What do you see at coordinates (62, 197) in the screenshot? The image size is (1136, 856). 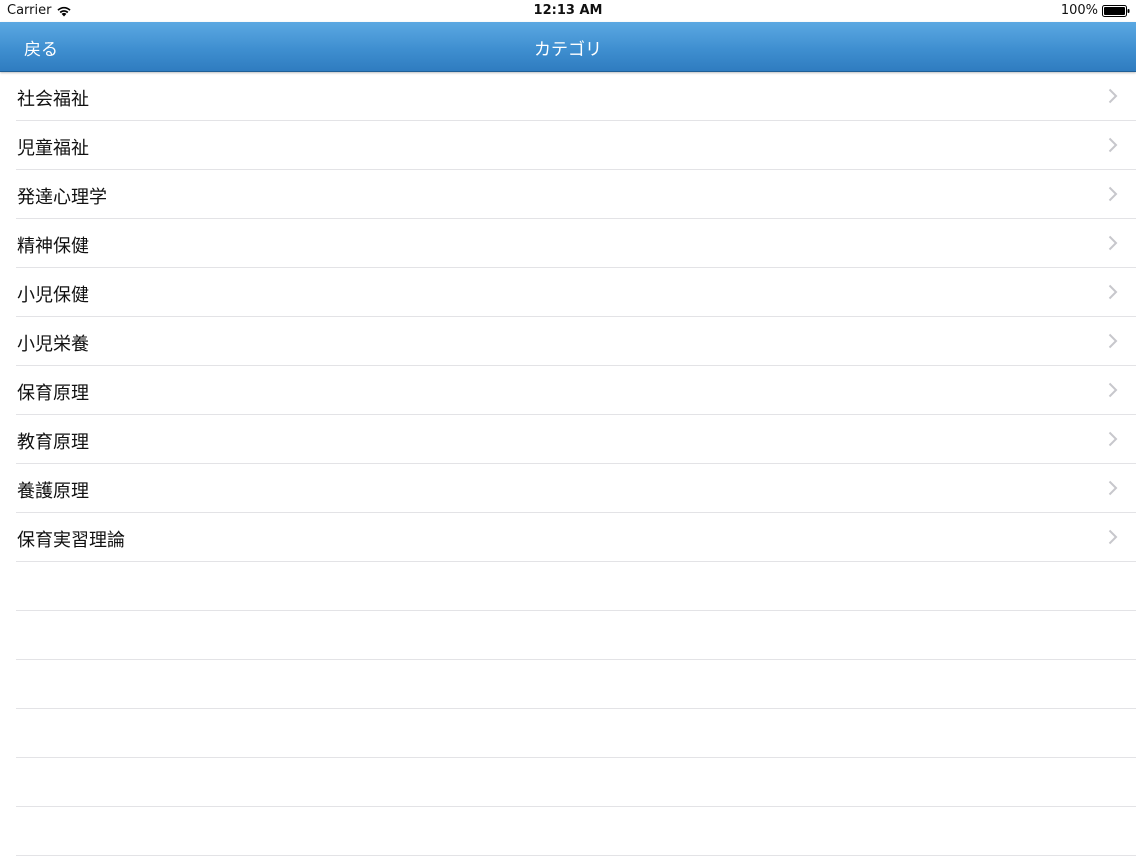 I see `category-label: 発達心理学` at bounding box center [62, 197].